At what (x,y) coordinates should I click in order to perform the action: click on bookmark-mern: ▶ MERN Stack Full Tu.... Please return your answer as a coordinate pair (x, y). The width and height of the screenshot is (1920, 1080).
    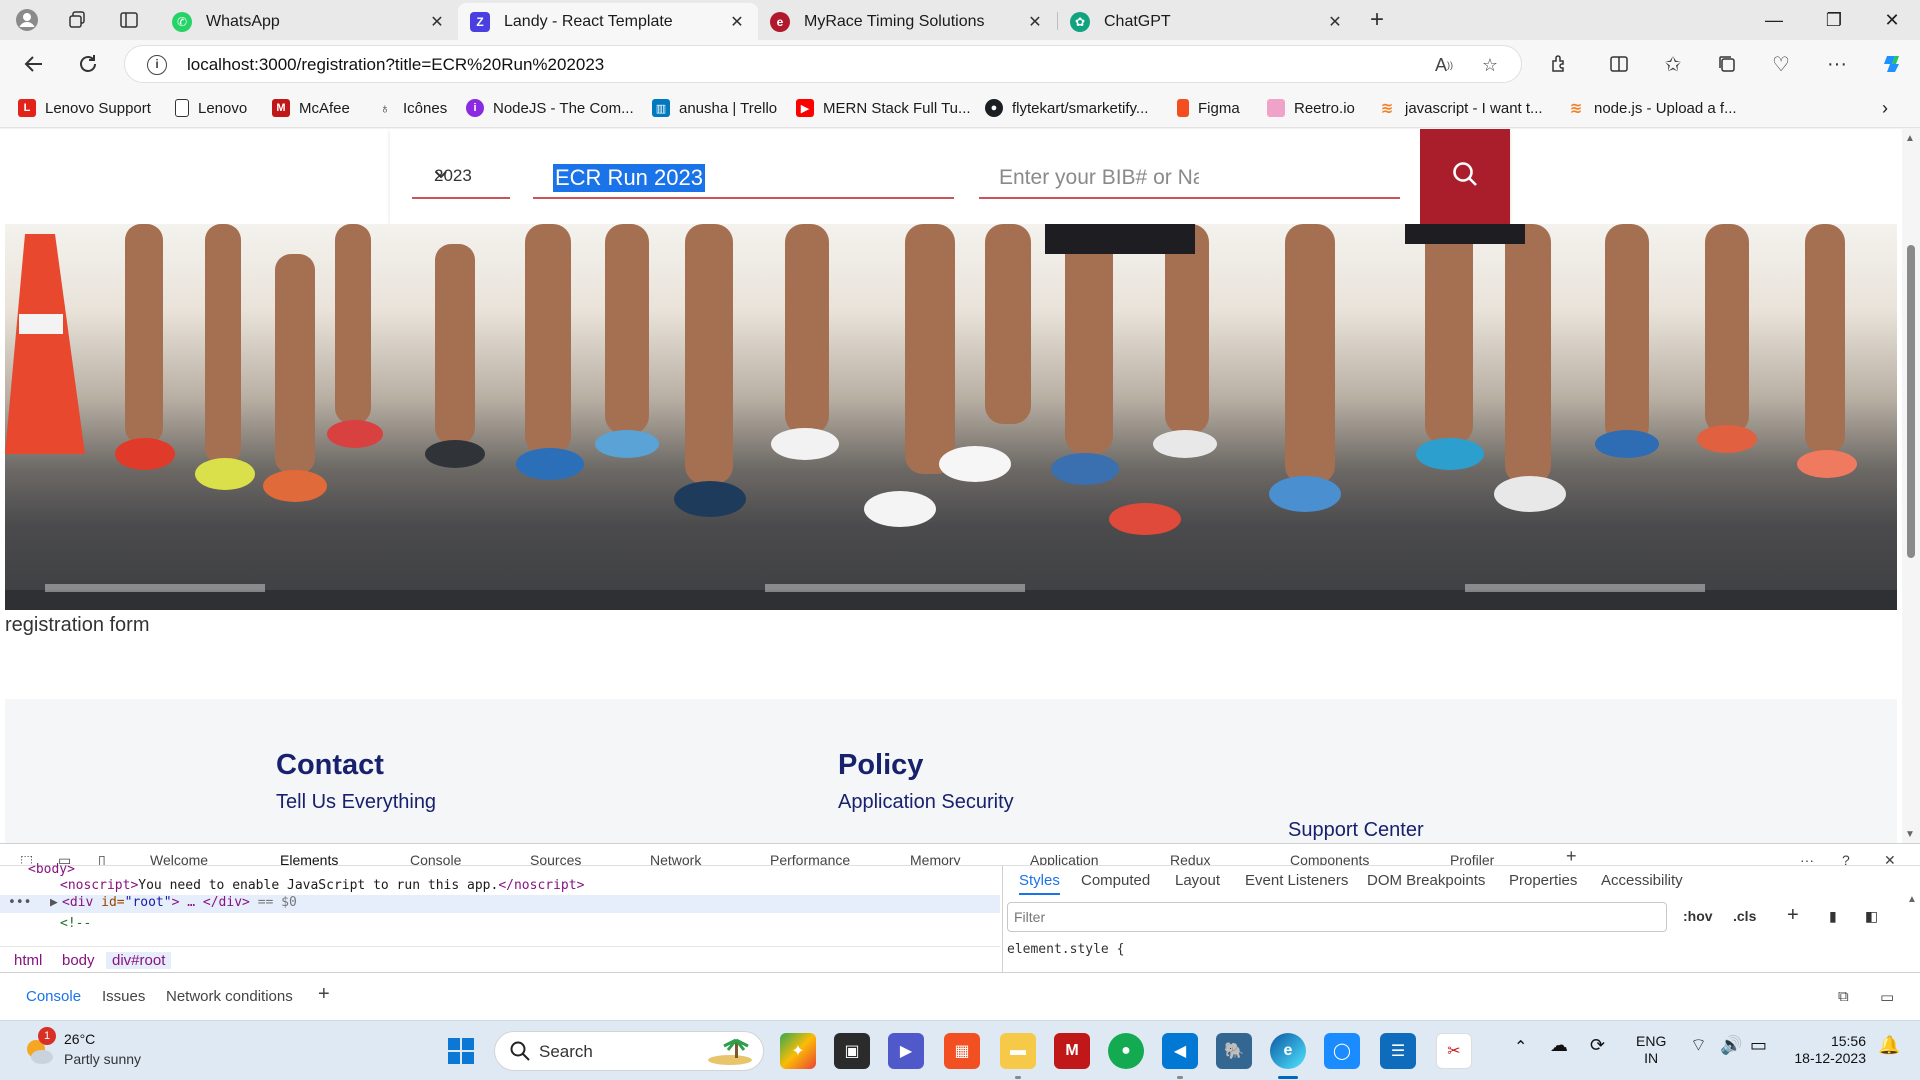
    Looking at the image, I should click on (883, 108).